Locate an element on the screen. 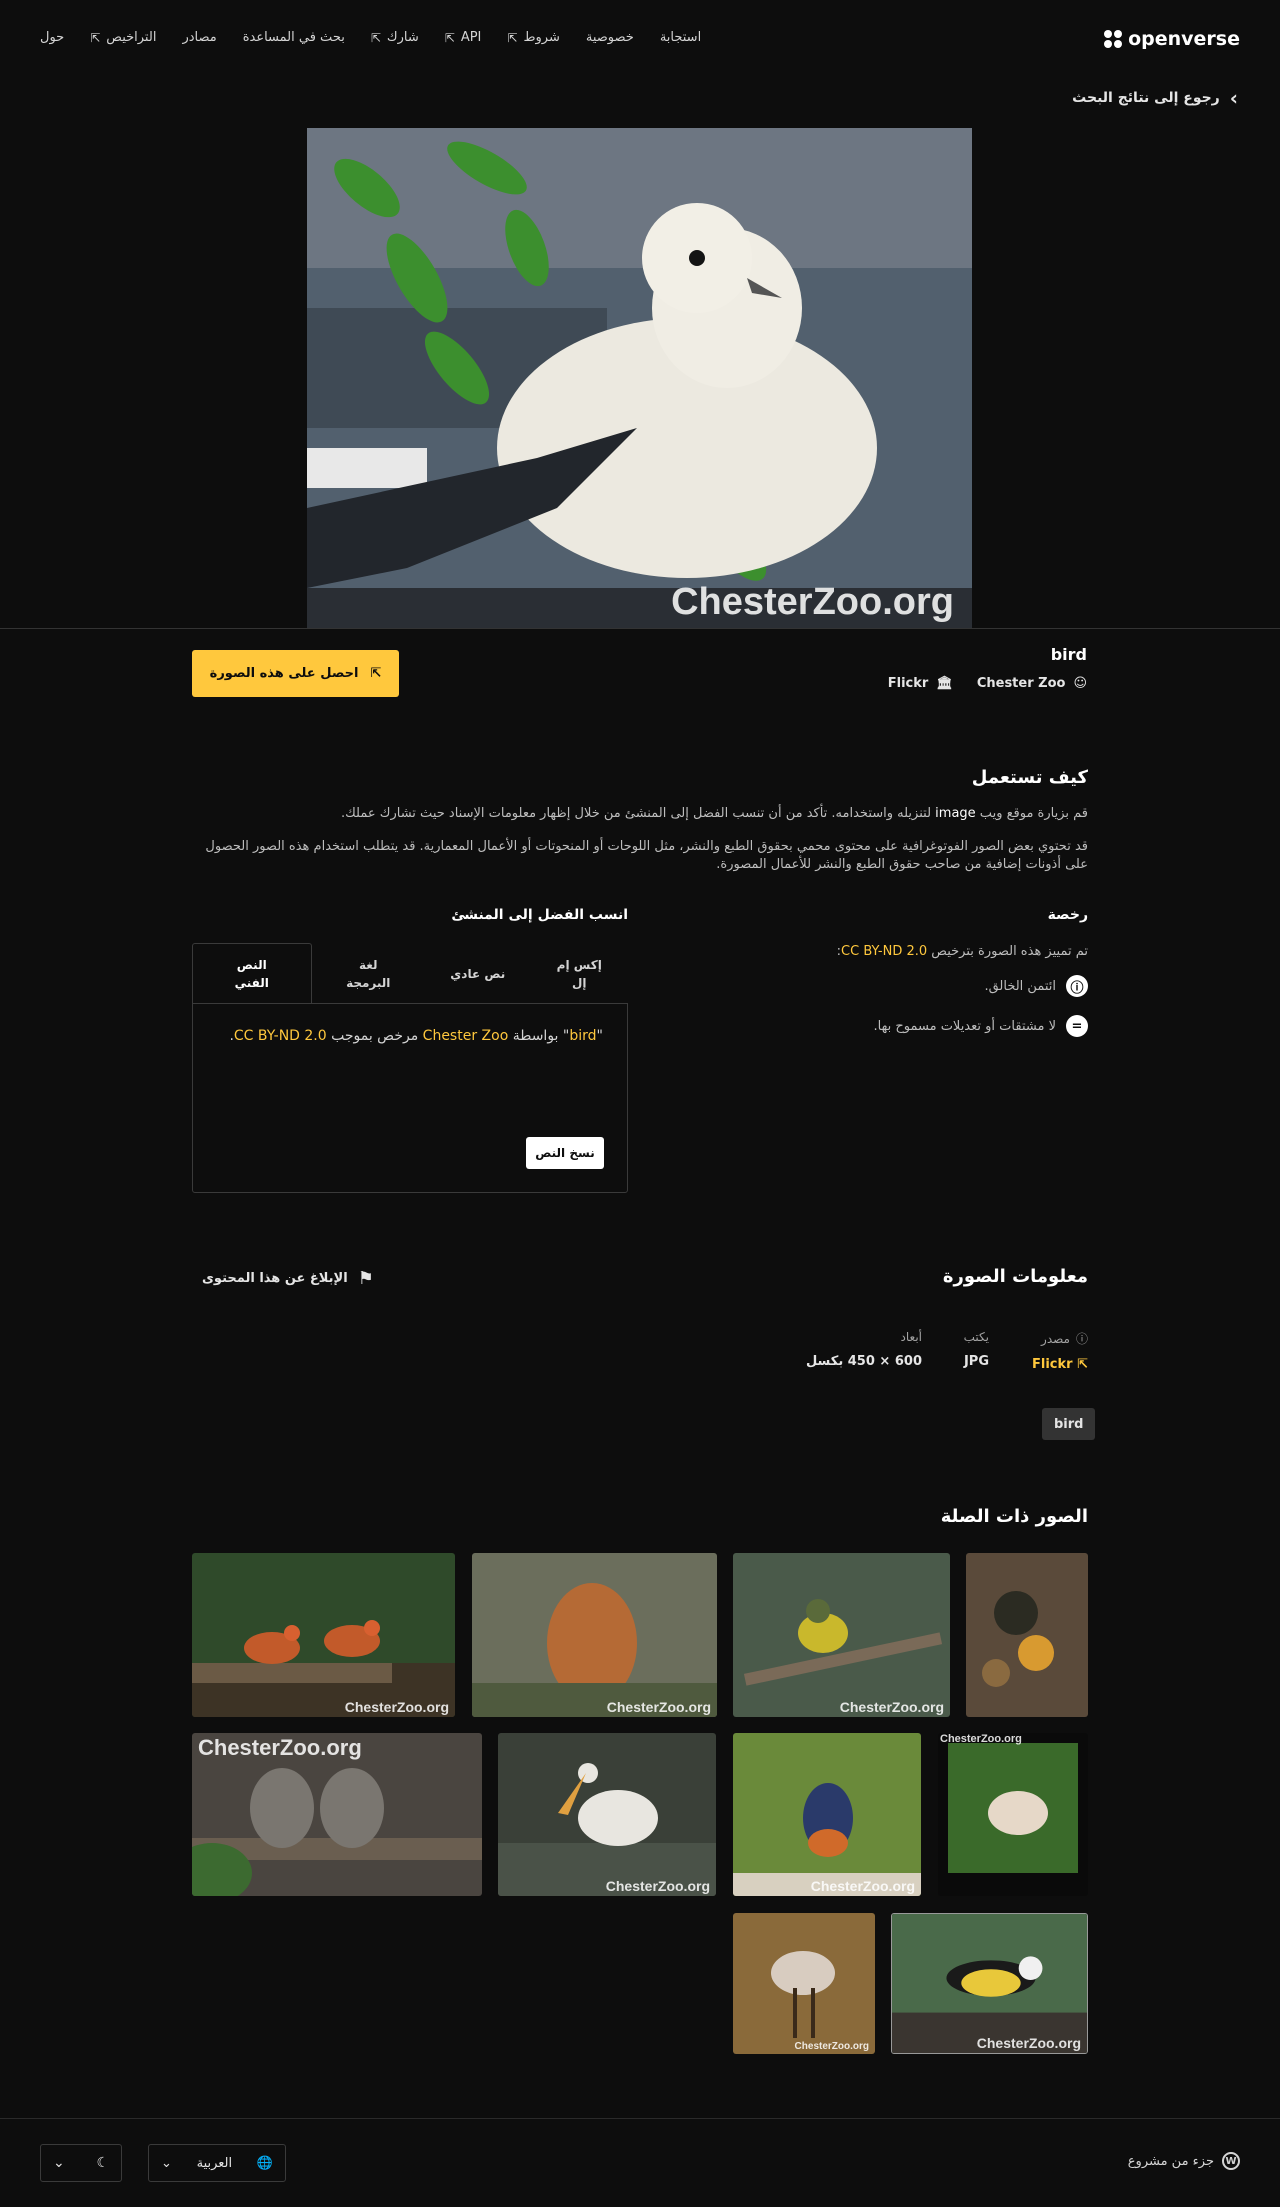 Image resolution: width=1280 pixels, height=2207 pixels. tab-html: لغة البرمجة is located at coordinates (369, 973).